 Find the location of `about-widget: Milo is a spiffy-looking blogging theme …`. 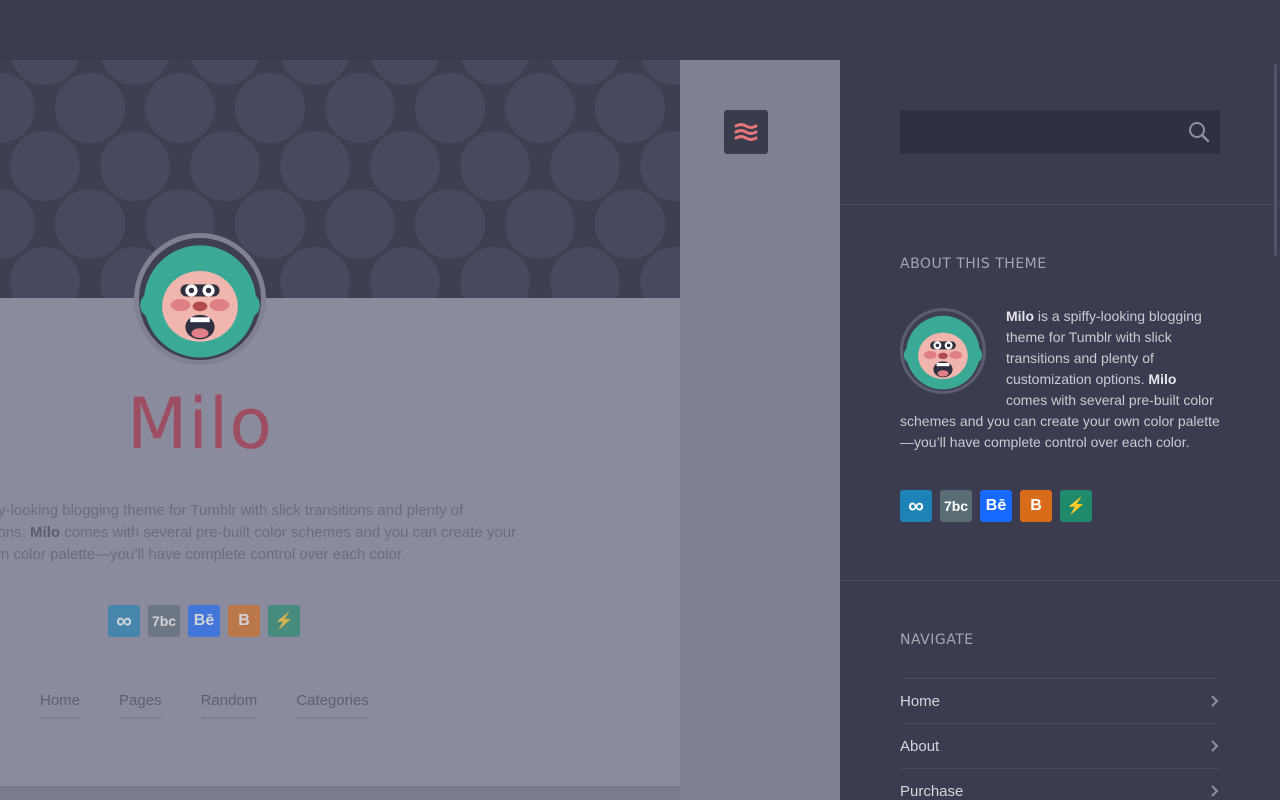

about-widget: Milo is a spiffy-looking blogging theme … is located at coordinates (1060, 379).